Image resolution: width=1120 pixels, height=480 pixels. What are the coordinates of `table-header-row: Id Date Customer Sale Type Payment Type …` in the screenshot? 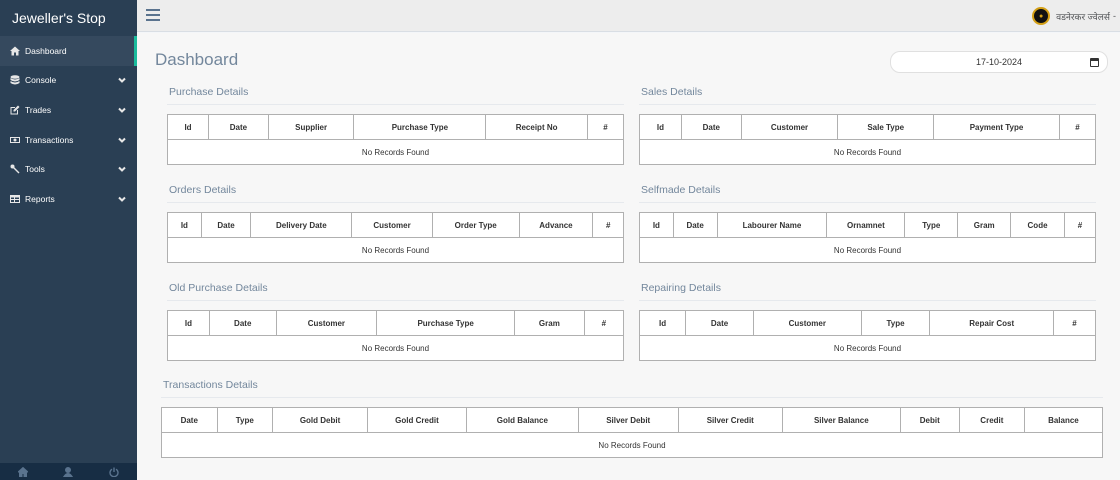 It's located at (868, 127).